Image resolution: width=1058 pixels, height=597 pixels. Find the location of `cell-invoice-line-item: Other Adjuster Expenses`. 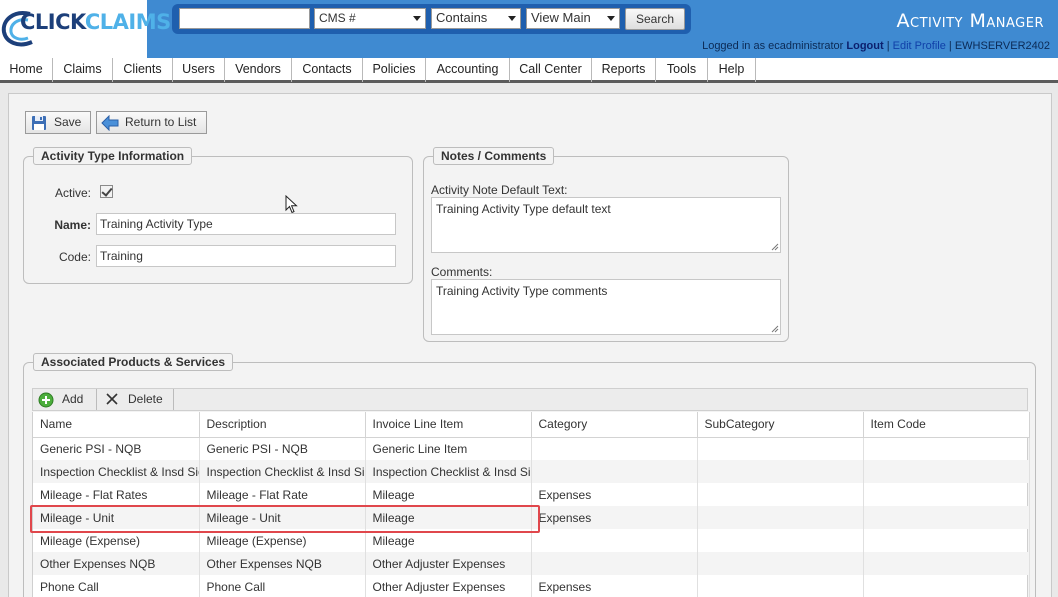

cell-invoice-line-item: Other Adjuster Expenses is located at coordinates (448, 586).